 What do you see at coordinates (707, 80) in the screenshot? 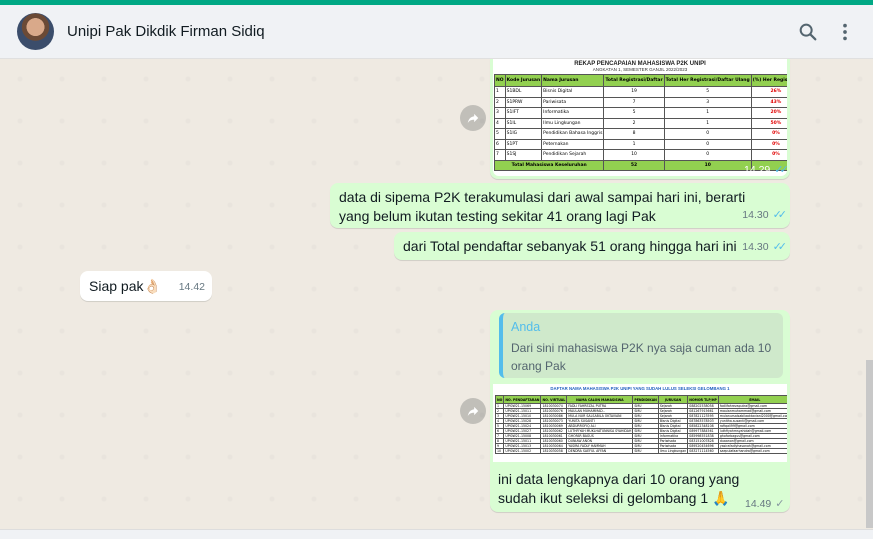
I see `table-header: Total Her Registrasi/Daftar Ulang` at bounding box center [707, 80].